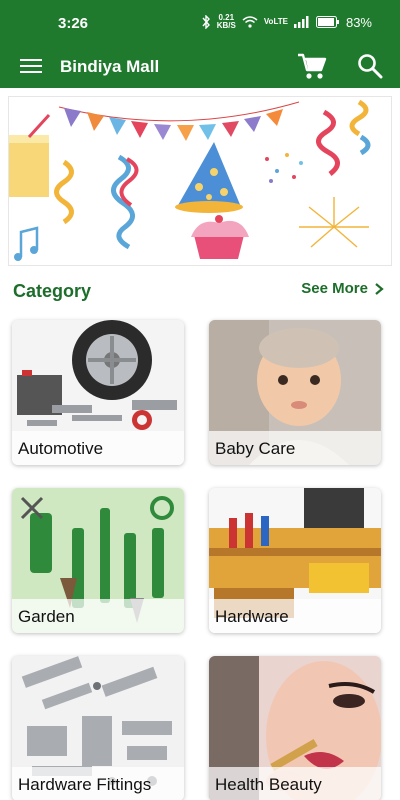 The image size is (400, 800). I want to click on chevron-right-icon, so click(379, 288).